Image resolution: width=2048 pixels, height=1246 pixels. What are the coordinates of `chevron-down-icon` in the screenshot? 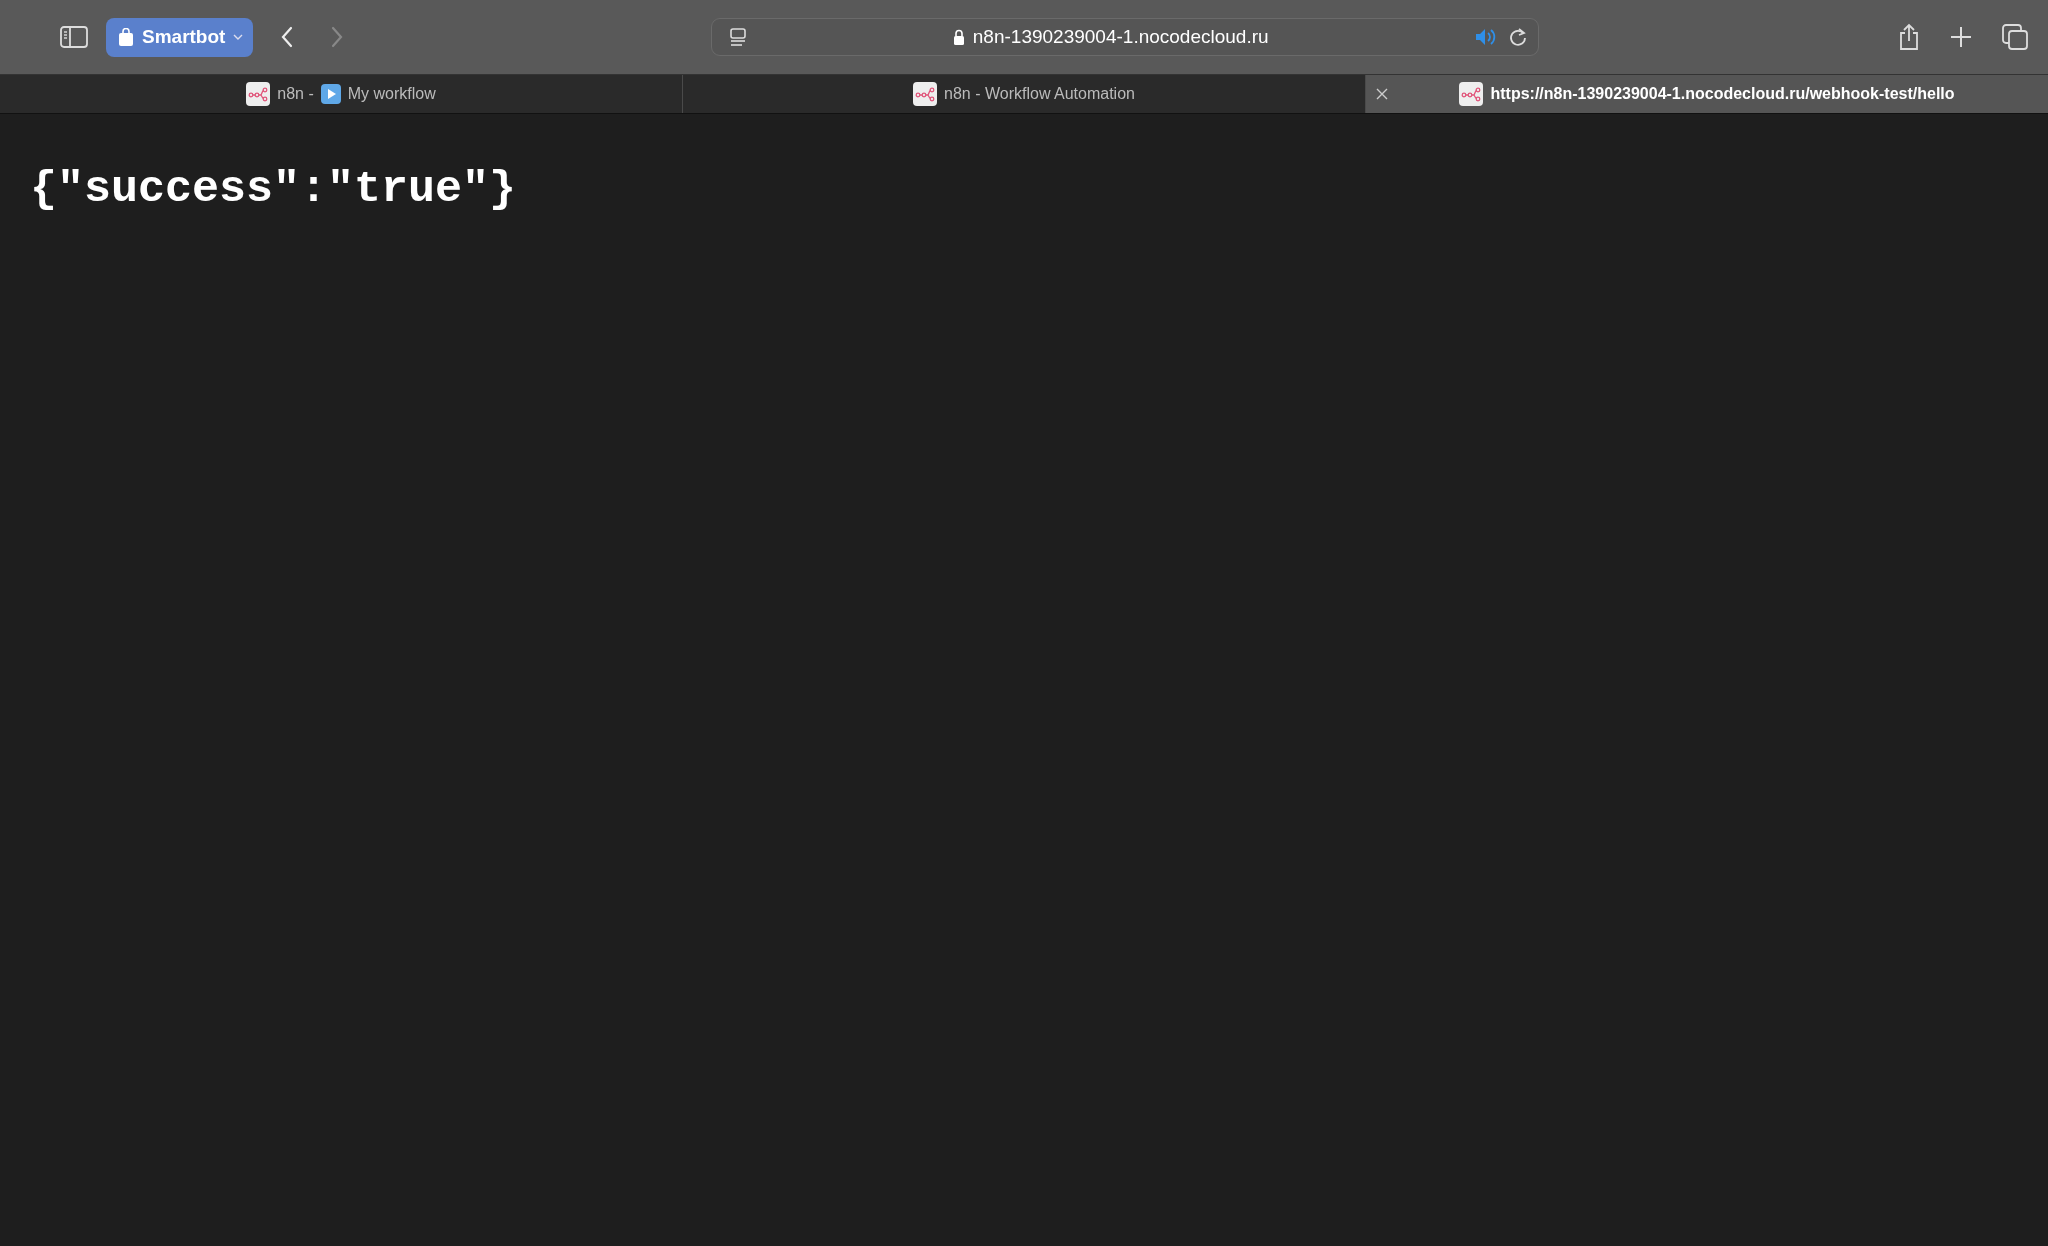 It's located at (238, 37).